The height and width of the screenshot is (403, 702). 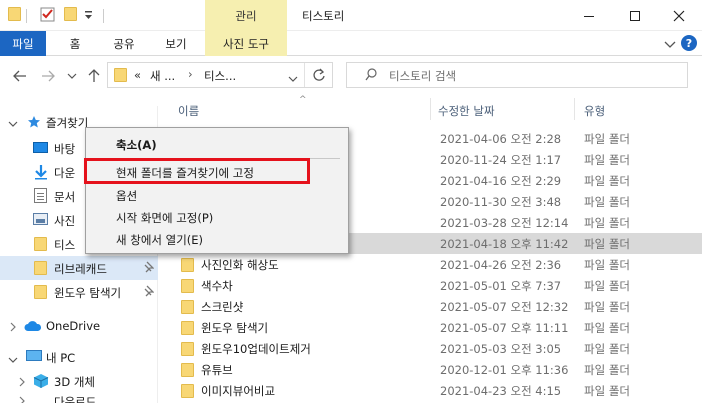 I want to click on new-folder-icon, so click(x=70, y=15).